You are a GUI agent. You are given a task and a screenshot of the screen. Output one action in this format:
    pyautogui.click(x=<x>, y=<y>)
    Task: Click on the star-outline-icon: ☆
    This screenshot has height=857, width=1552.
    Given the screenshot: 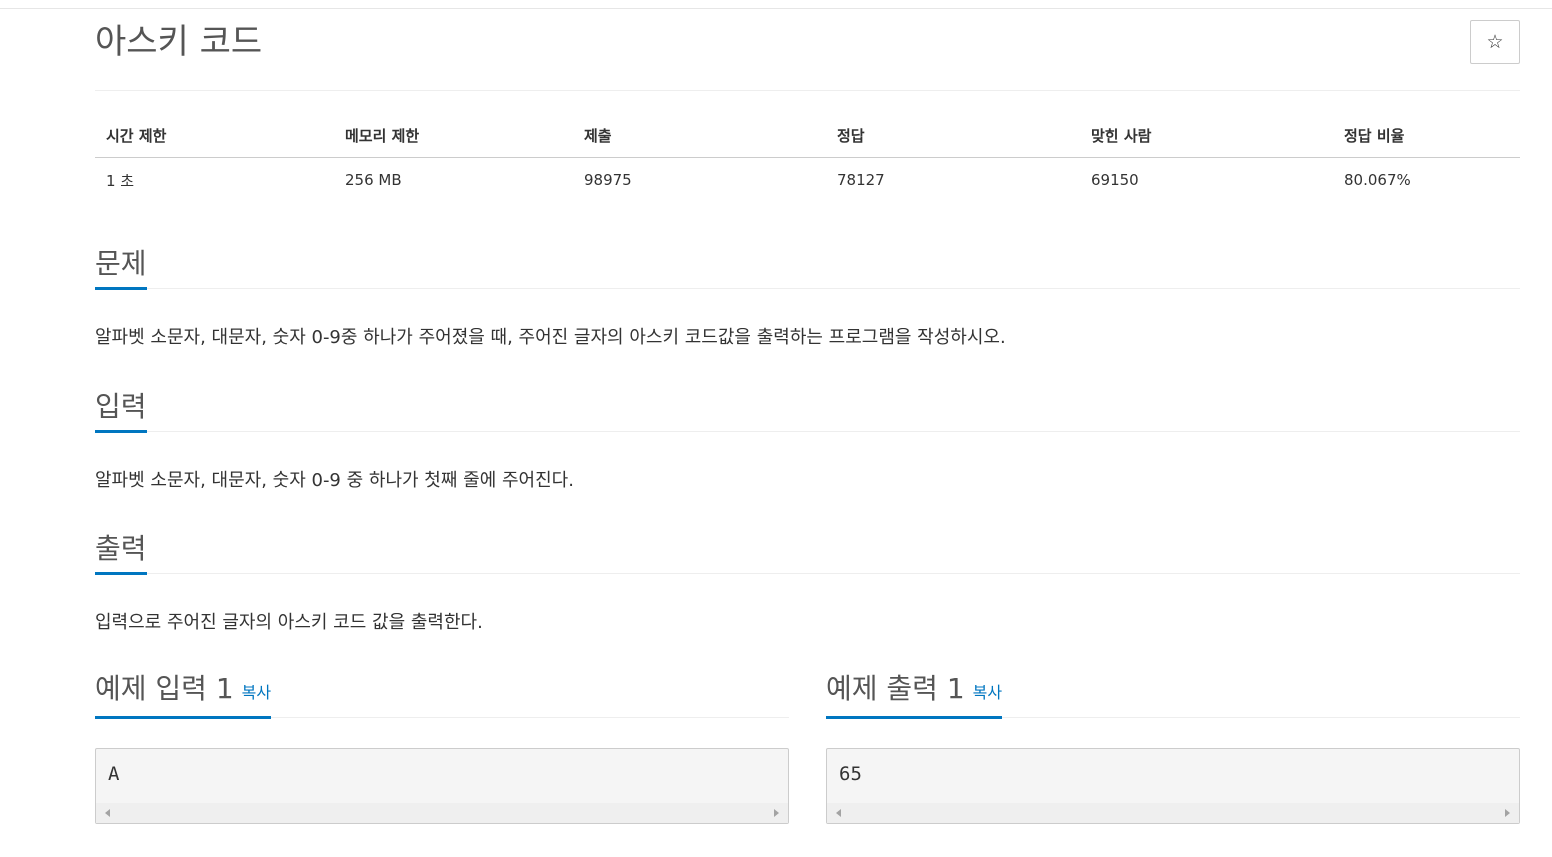 What is the action you would take?
    pyautogui.click(x=1495, y=42)
    